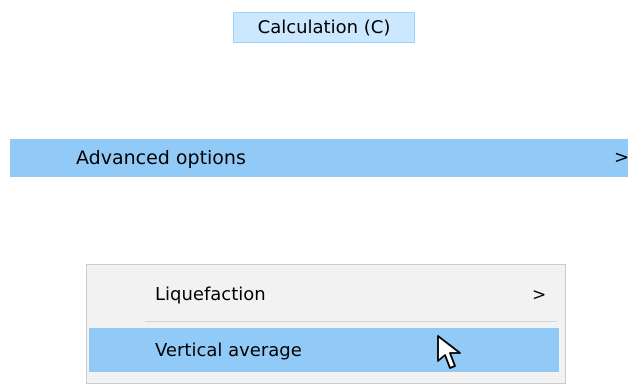 This screenshot has height=384, width=628. Describe the element at coordinates (228, 350) in the screenshot. I see `vertical-average-label: Vertical average` at that location.